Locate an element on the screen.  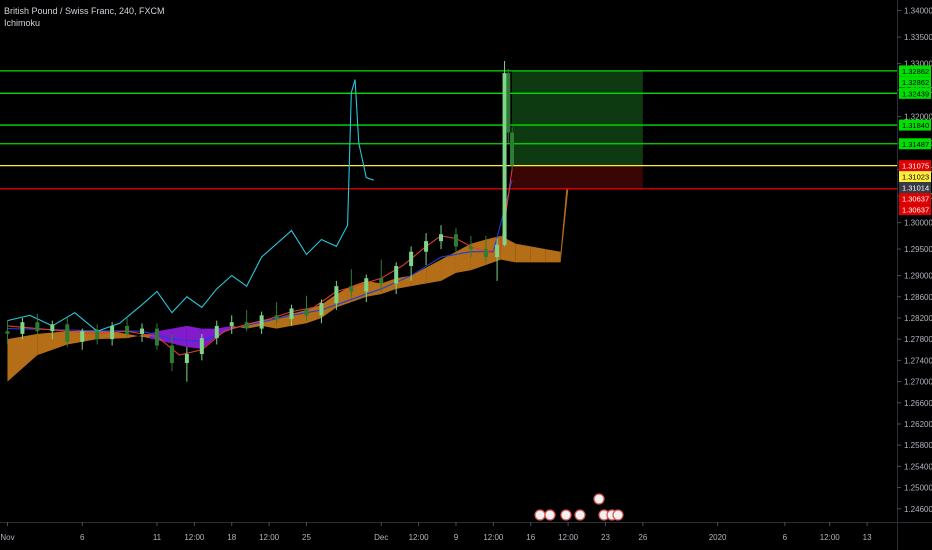
price-tag-label: 1.31840 is located at coordinates (915, 125).